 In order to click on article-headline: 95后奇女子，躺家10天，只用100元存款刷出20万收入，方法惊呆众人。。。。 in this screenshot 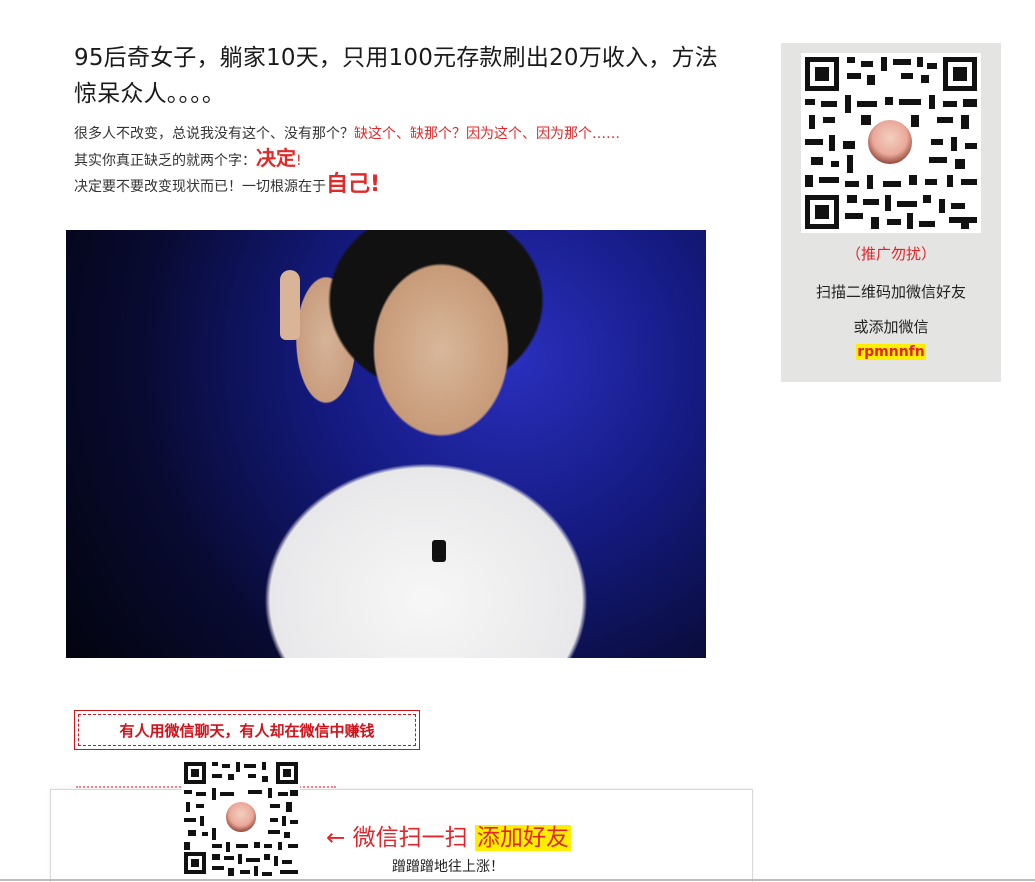, I will do `click(396, 76)`.